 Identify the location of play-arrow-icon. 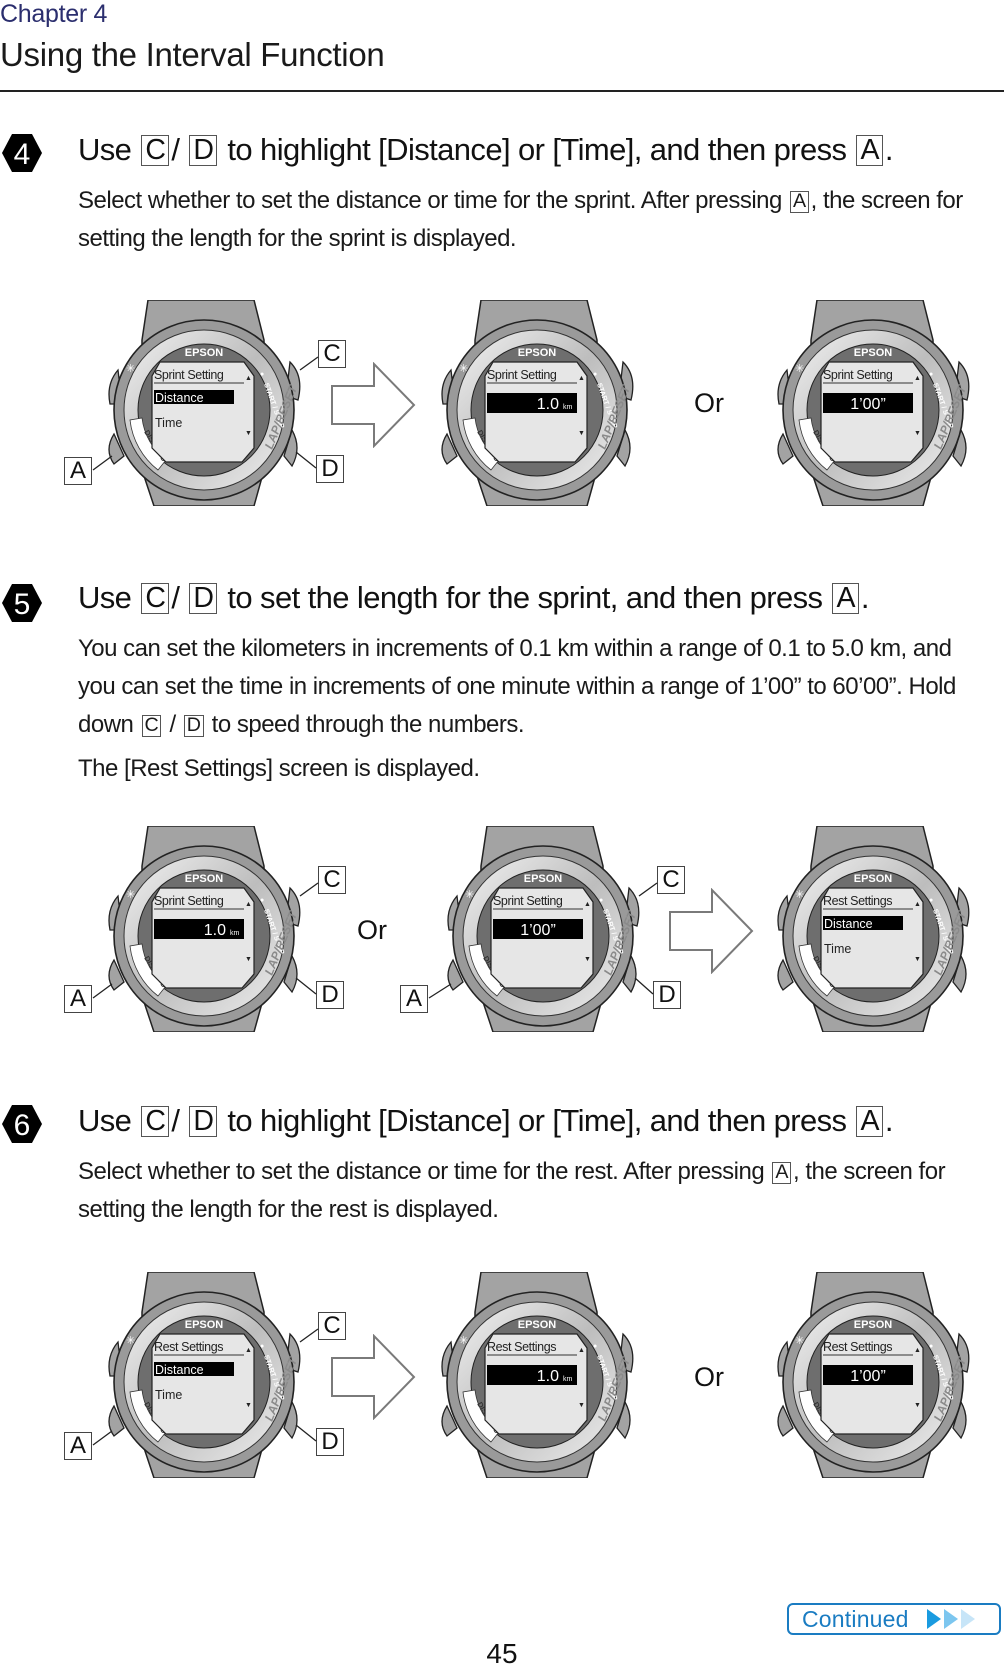
(950, 1619).